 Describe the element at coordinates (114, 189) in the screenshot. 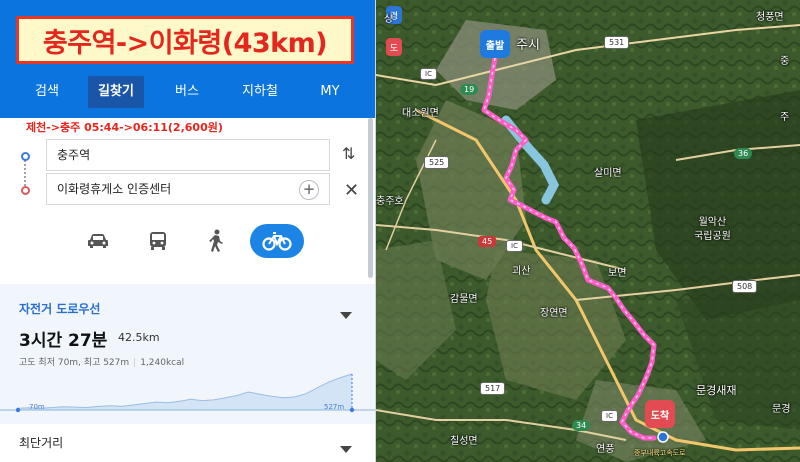

I see `destination-input-value: 이화령휴게소 인증센터` at that location.